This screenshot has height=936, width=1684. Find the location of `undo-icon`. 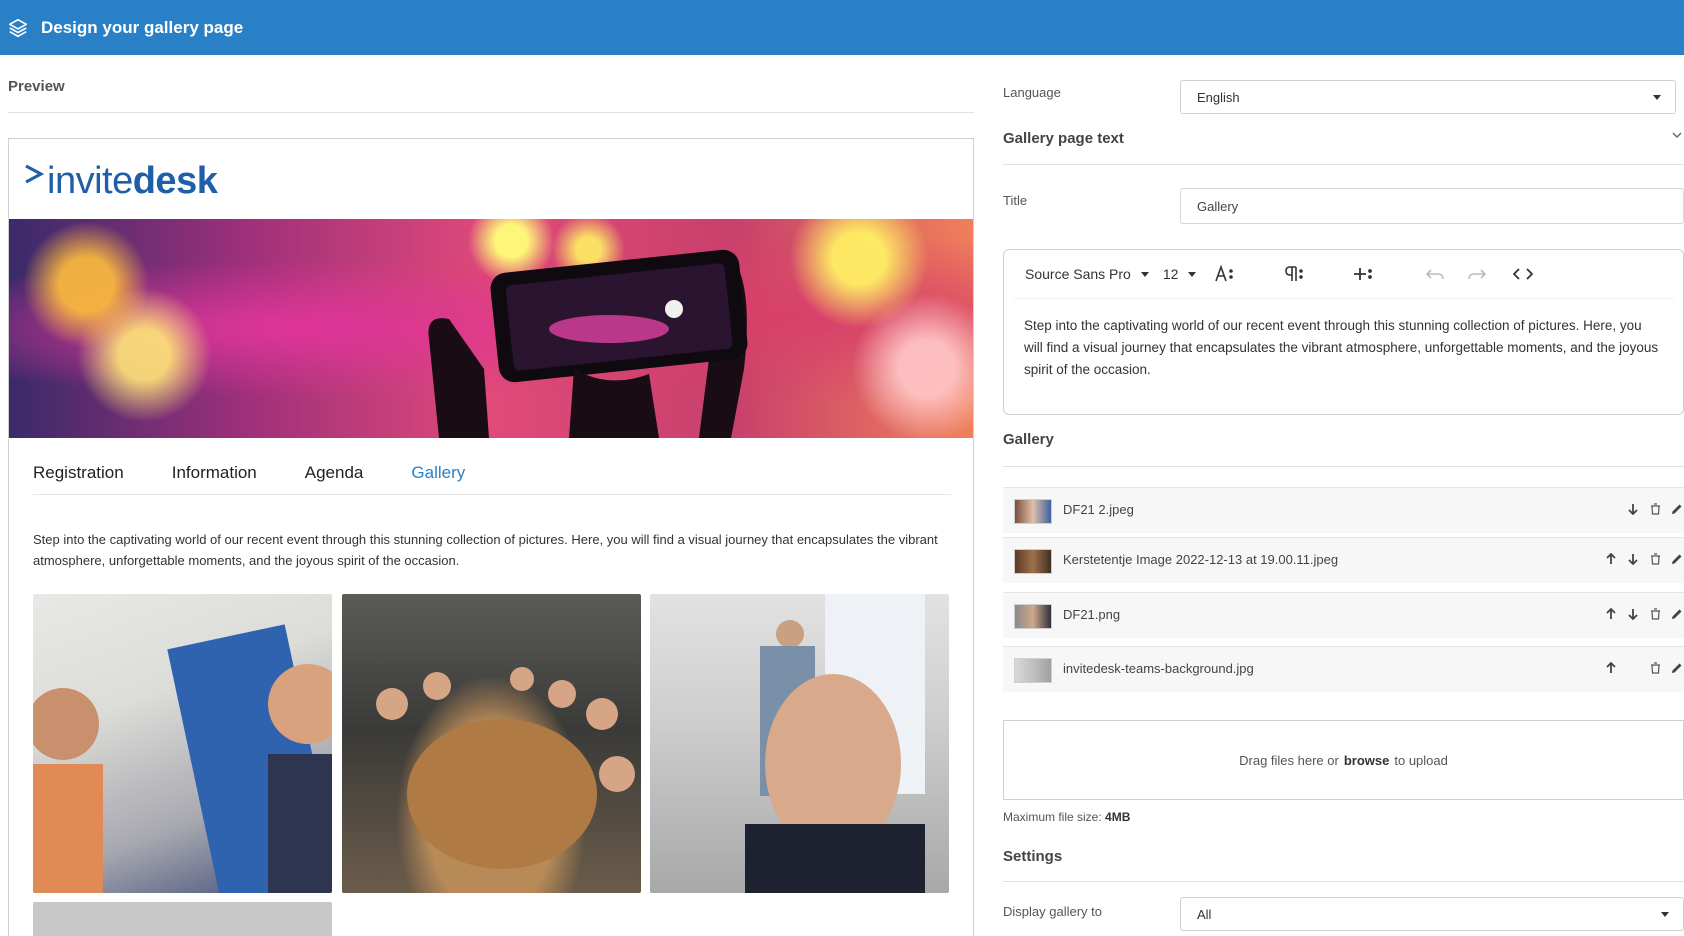

undo-icon is located at coordinates (1435, 274).